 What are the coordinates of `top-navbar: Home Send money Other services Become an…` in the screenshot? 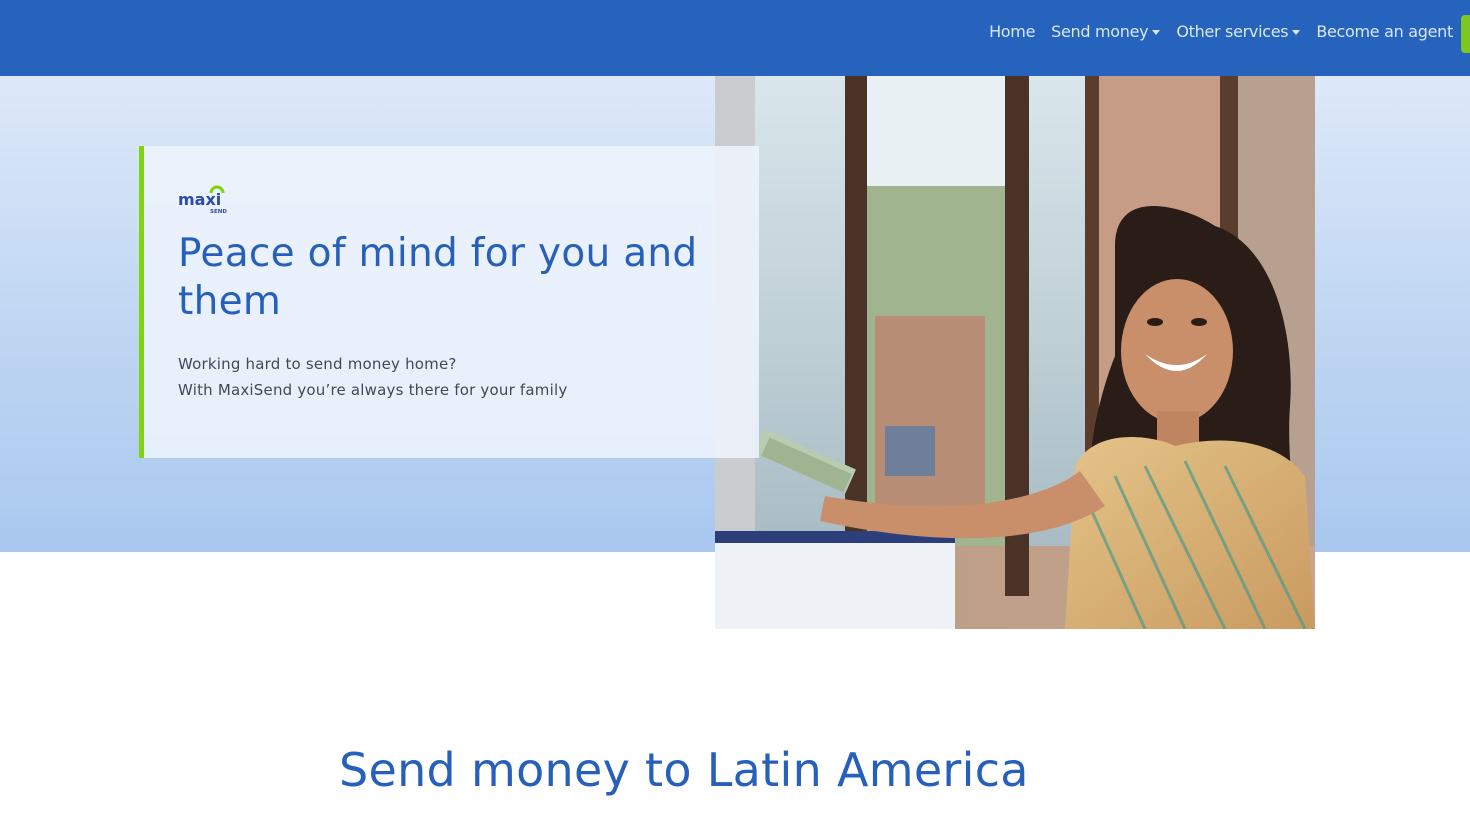 It's located at (735, 38).